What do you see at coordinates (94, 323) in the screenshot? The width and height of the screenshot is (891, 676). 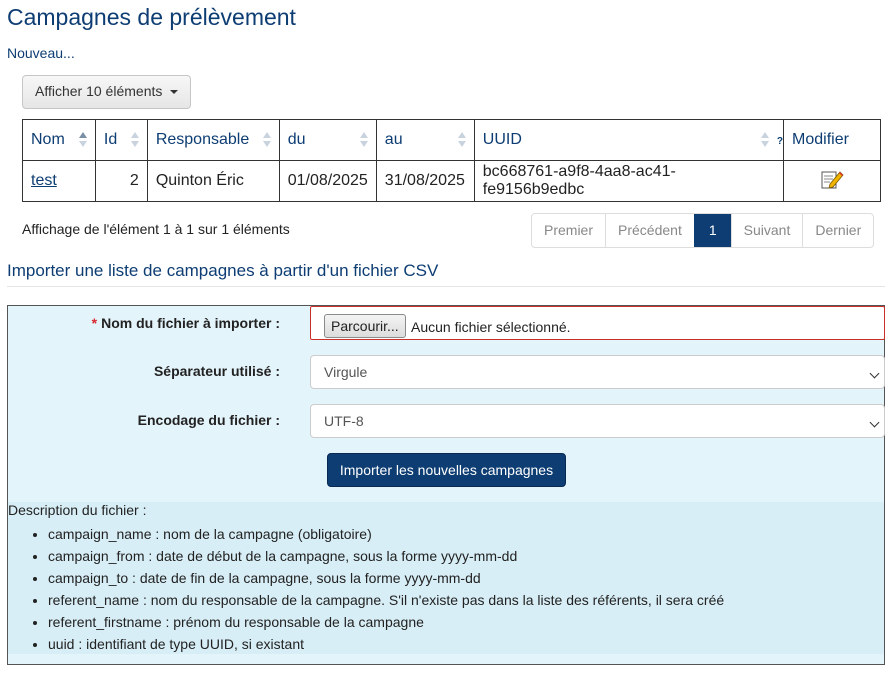 I see `required-marker: *` at bounding box center [94, 323].